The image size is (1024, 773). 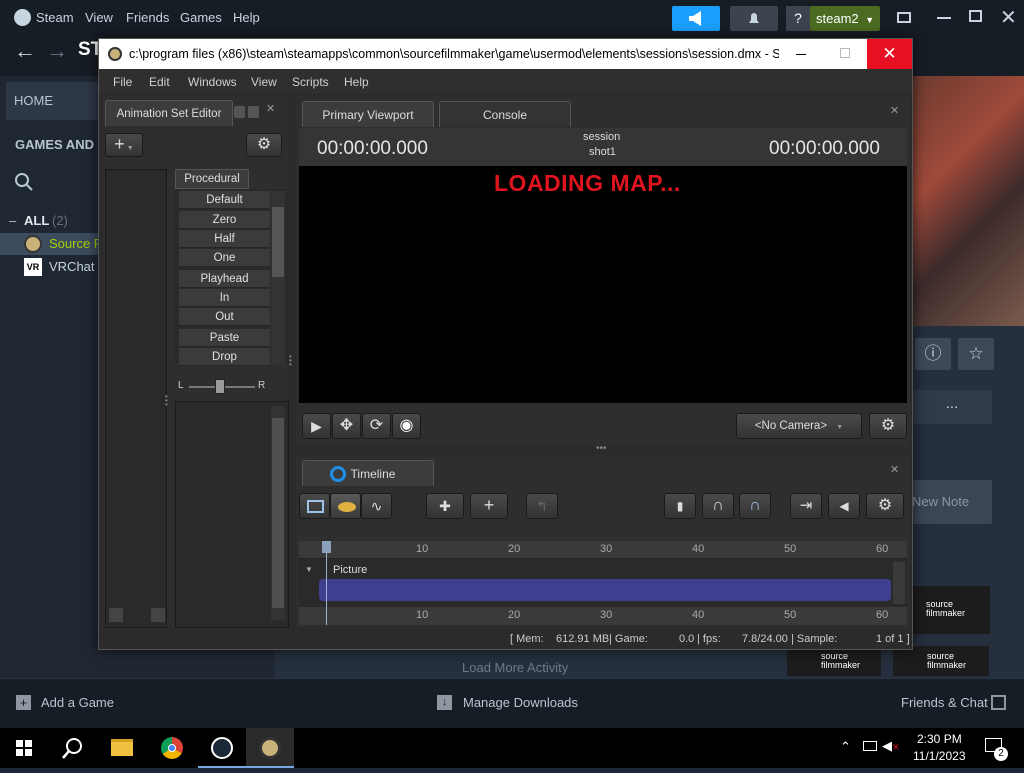 I want to click on timeline-ruler: 10 20 30 40 50 60, so click(x=603, y=550).